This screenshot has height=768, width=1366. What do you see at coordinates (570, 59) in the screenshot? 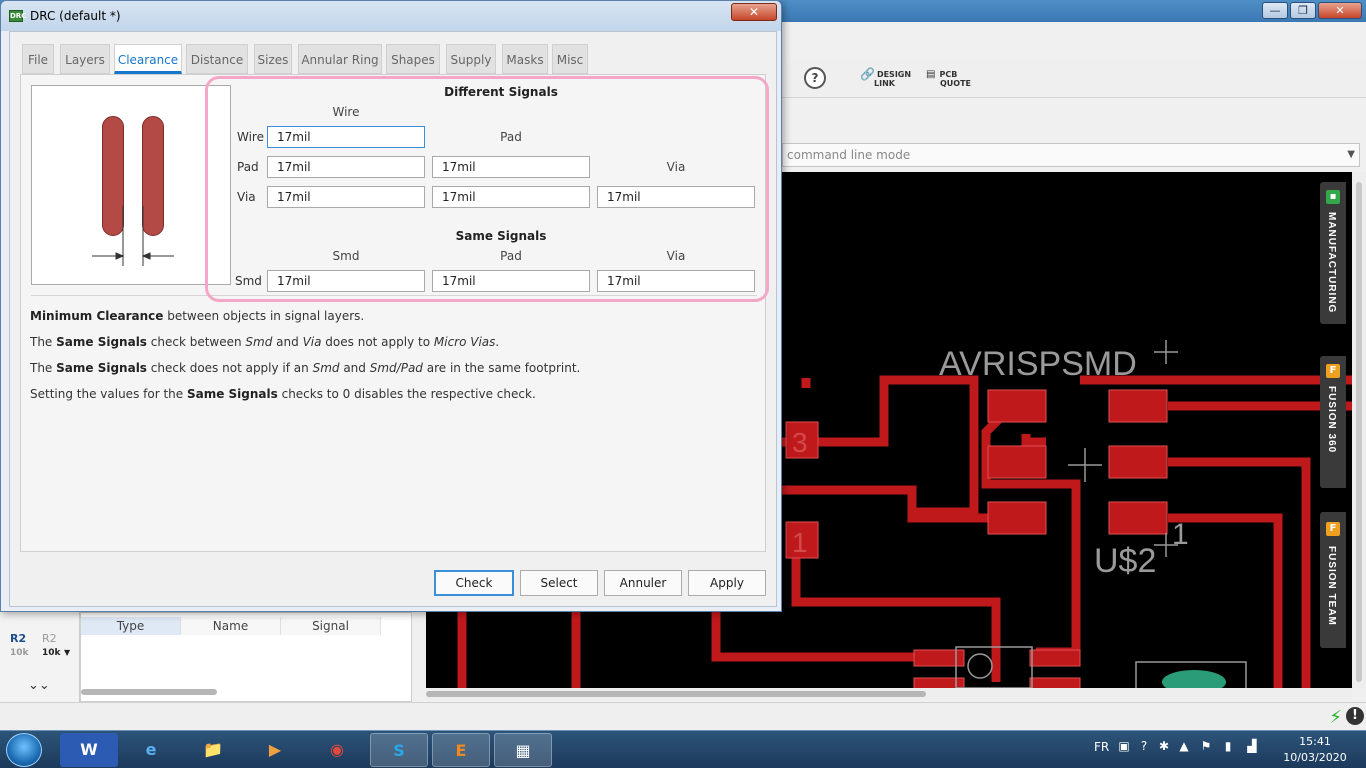
I see `tab-misc: Misc` at bounding box center [570, 59].